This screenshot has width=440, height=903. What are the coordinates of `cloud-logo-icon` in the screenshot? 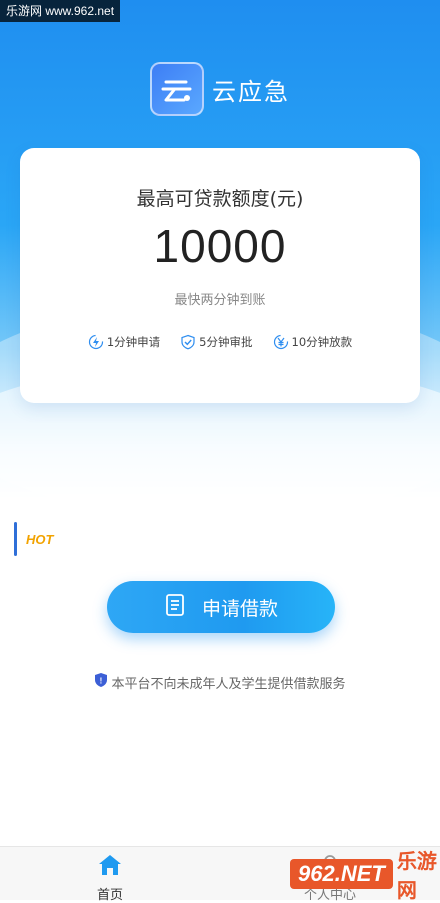 It's located at (177, 89).